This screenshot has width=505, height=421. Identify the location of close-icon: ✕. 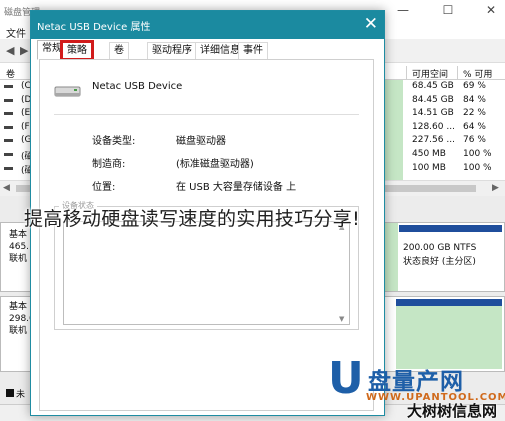
(491, 10).